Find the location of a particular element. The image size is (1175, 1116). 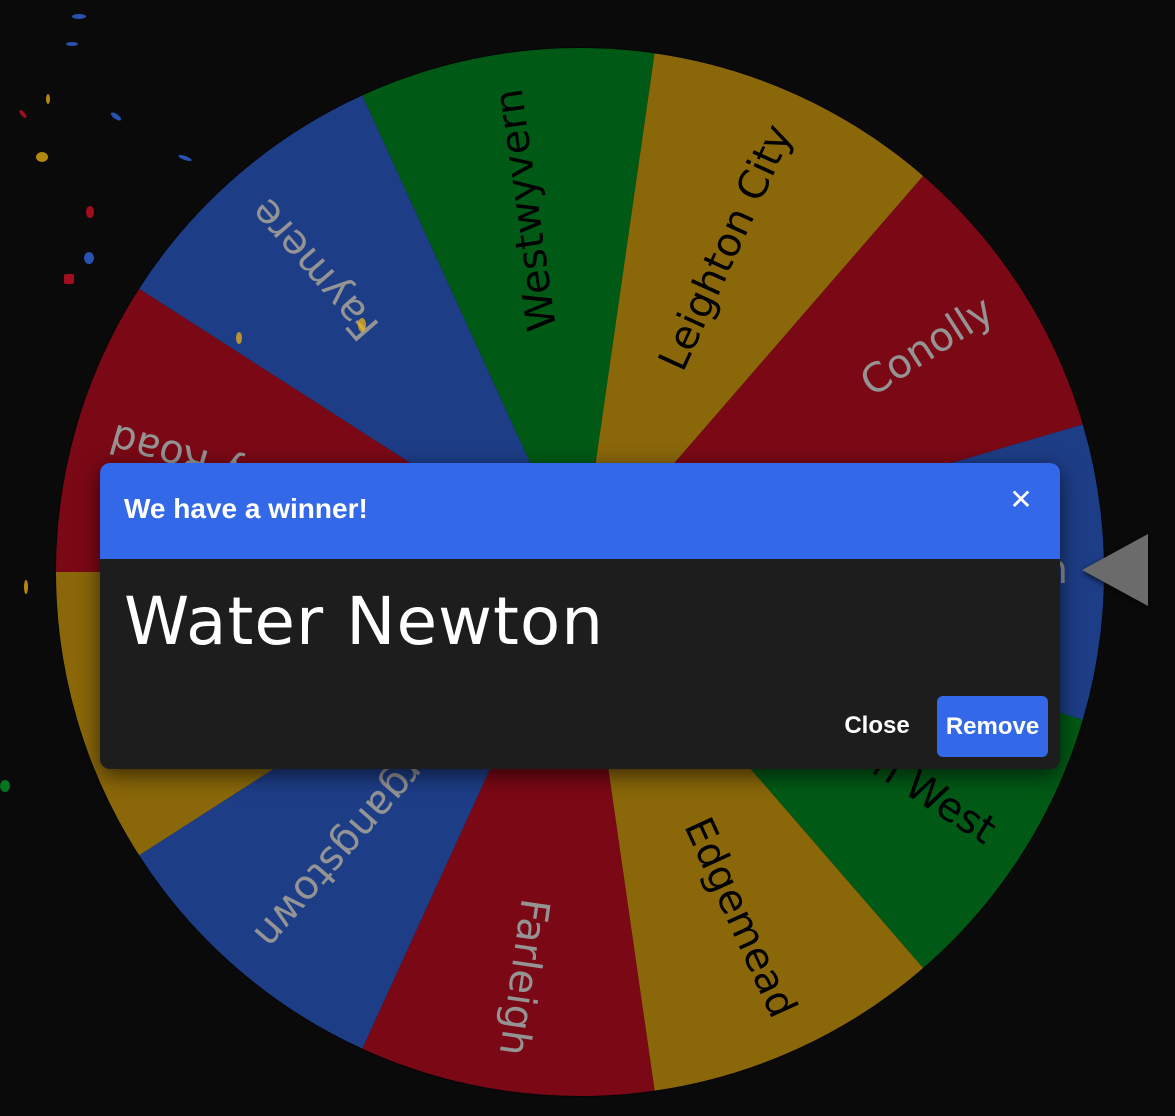

winner-dialog-header: We have a winner! ✕ is located at coordinates (580, 511).